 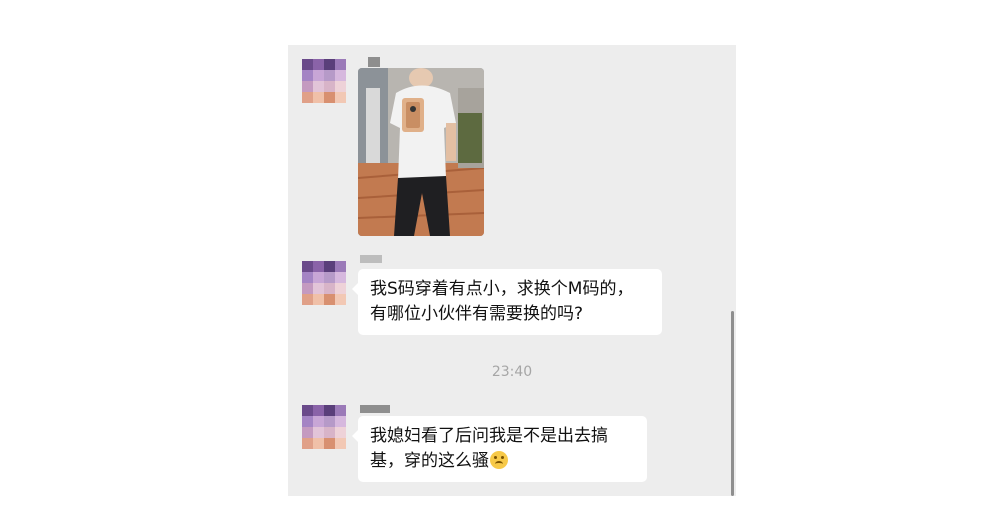 I want to click on text-message: 我媳妇看了后问我是不是出去搞基，穿的这么骚, so click(x=499, y=449).